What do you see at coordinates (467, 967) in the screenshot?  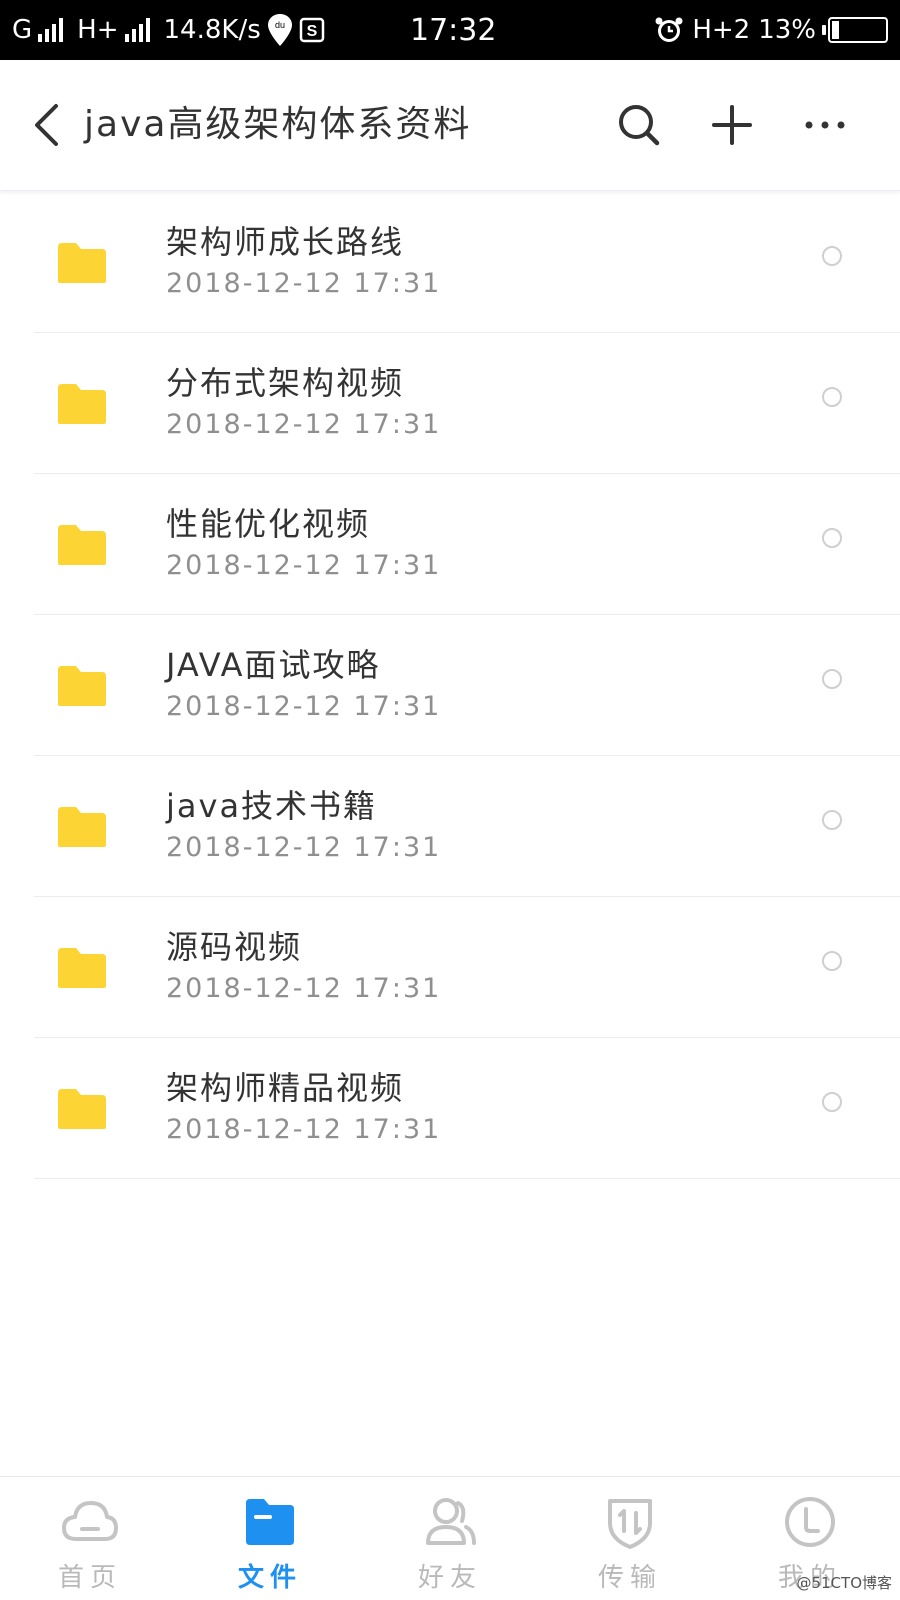 I see `list-item: 源码视频 2018-12-12 17:31` at bounding box center [467, 967].